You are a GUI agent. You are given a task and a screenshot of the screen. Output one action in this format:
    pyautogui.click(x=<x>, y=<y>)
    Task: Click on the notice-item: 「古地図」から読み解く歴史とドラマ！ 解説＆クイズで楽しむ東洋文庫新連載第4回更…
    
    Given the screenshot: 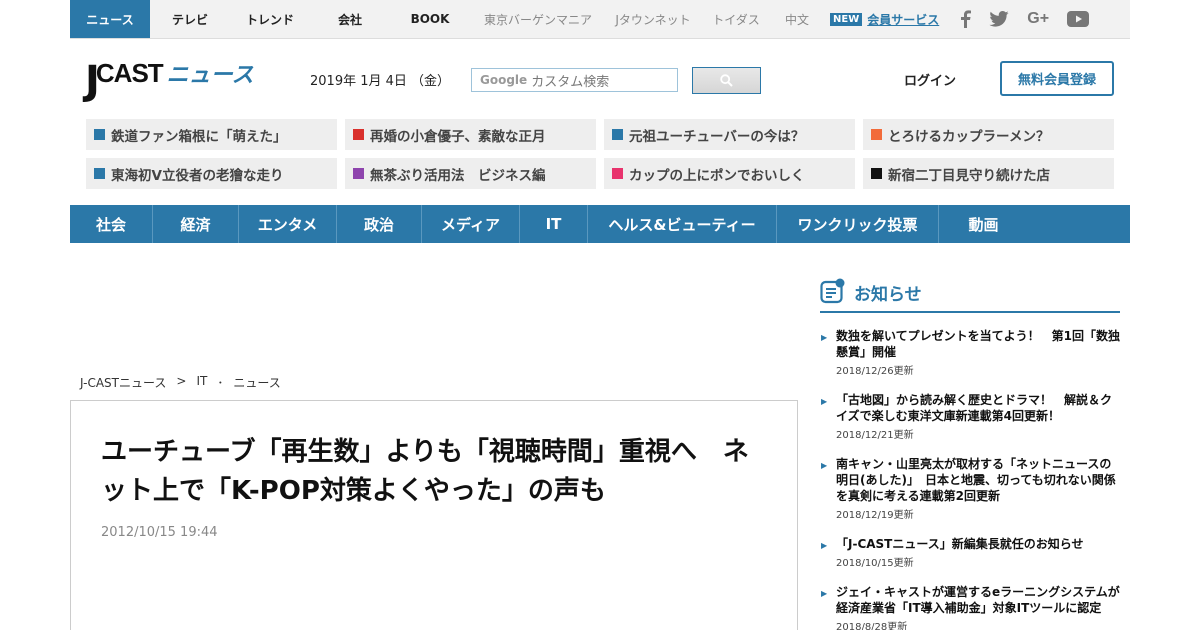 What is the action you would take?
    pyautogui.click(x=970, y=416)
    